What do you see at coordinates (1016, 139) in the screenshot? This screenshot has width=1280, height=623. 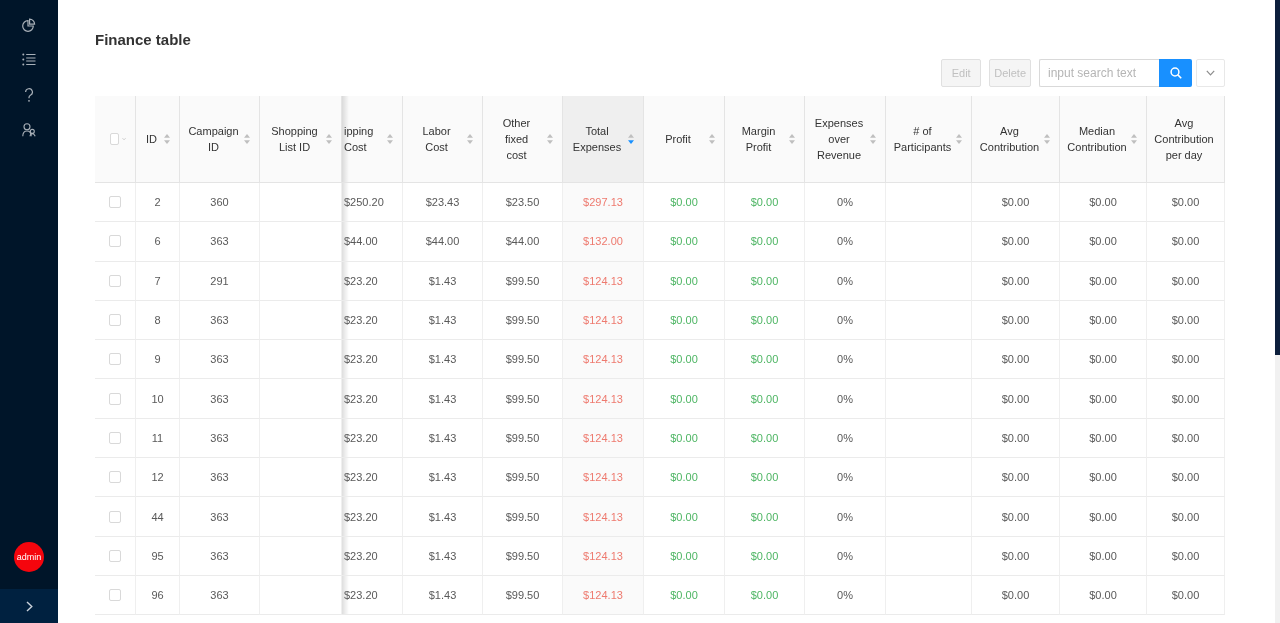 I see `column-header: Avg Contribution` at bounding box center [1016, 139].